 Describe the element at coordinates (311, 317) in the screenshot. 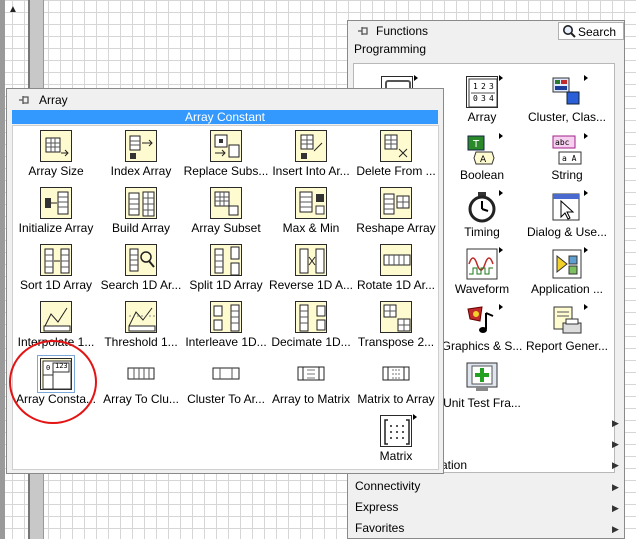

I see `decimate-1d-array-icon` at that location.